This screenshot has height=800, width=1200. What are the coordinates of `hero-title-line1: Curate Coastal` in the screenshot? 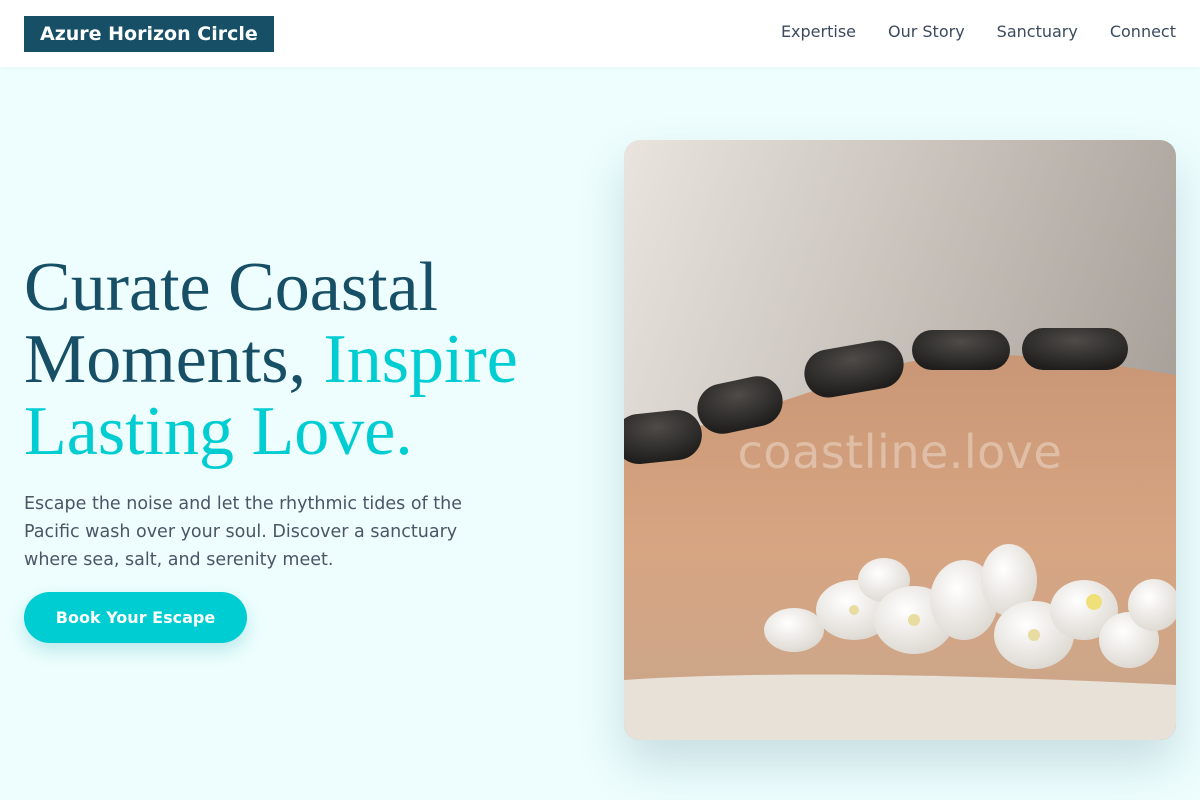 It's located at (231, 287).